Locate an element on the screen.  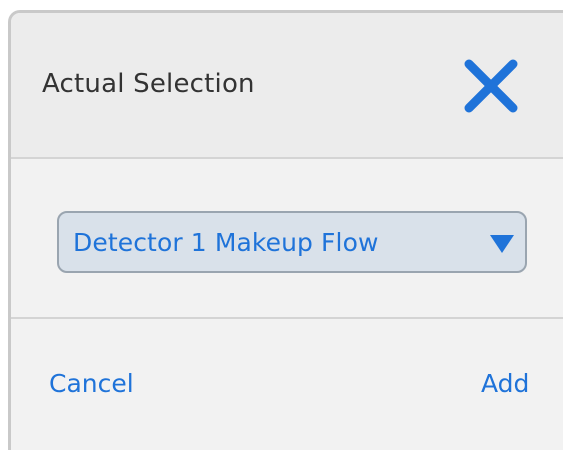
chevron-down-icon is located at coordinates (502, 244).